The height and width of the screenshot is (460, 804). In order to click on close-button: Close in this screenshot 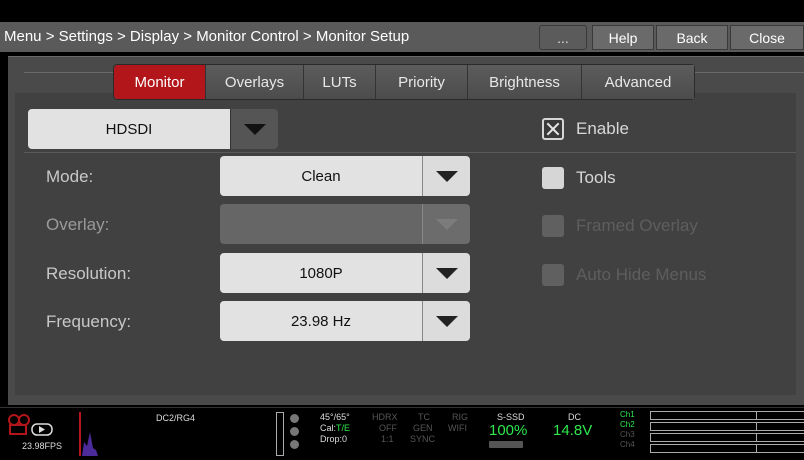, I will do `click(767, 37)`.